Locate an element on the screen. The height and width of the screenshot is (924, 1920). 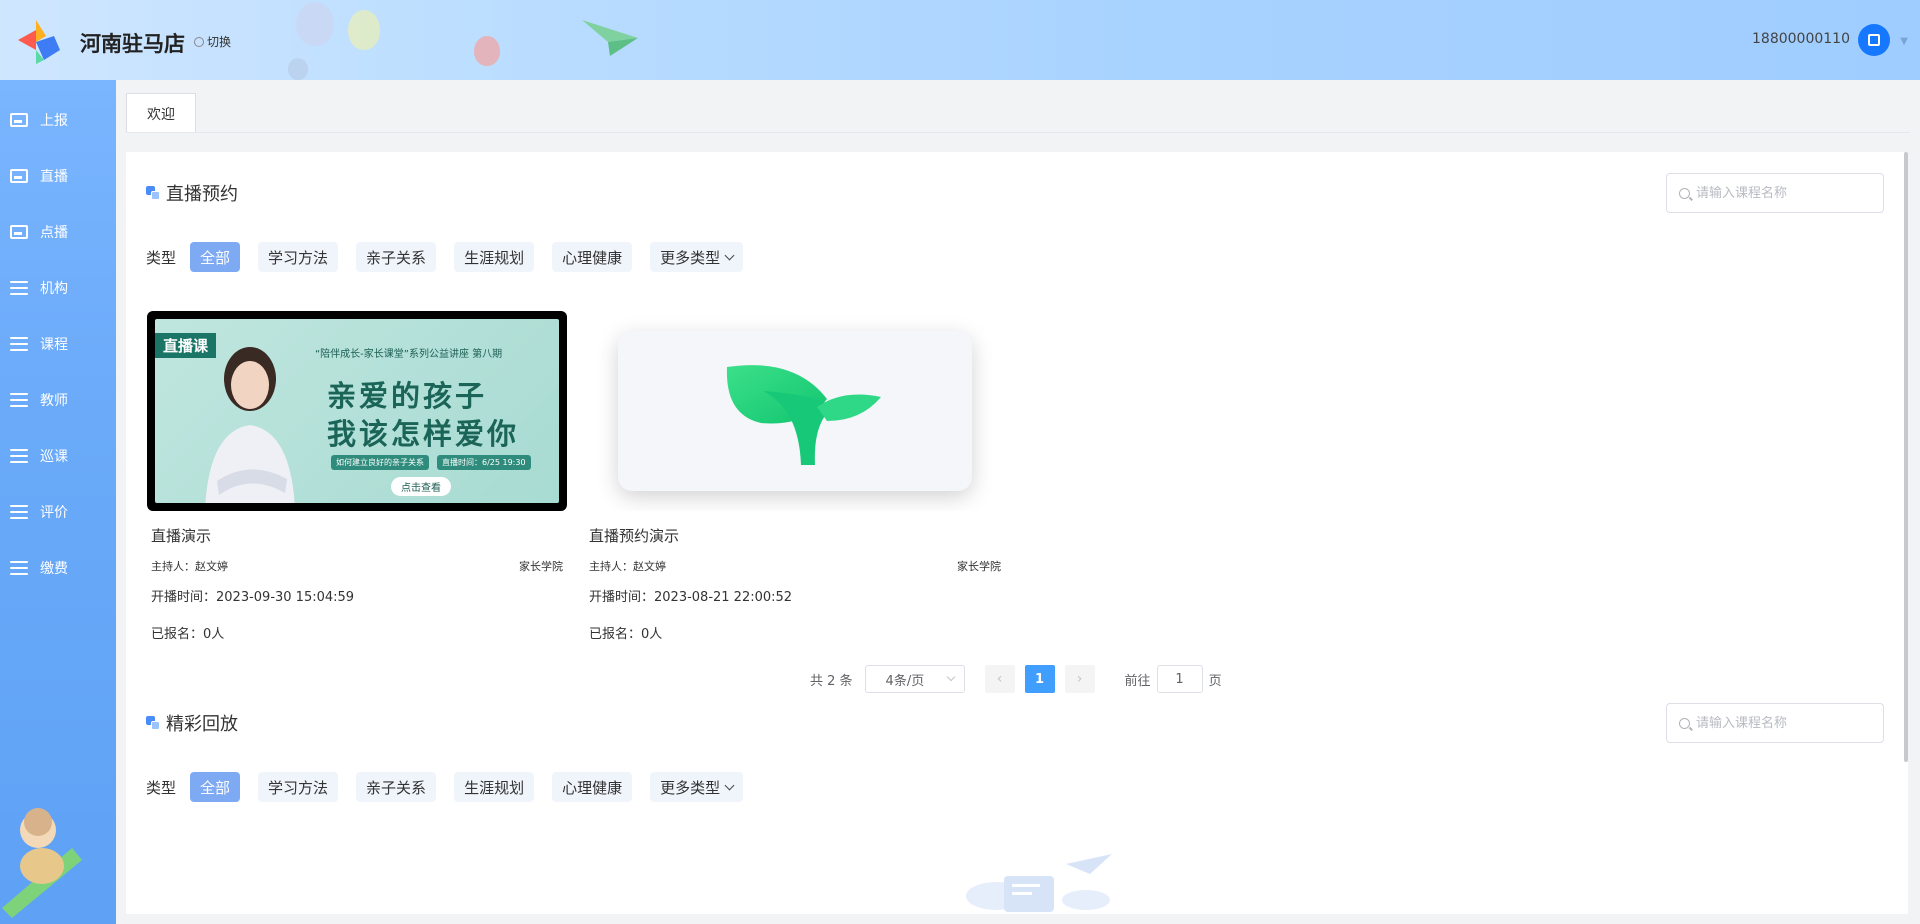
tab-welcome: 欢迎 is located at coordinates (161, 113).